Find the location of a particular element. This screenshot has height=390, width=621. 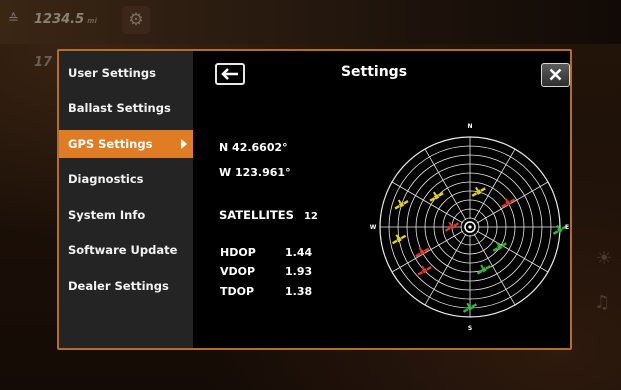

vdop-label: VDOP is located at coordinates (238, 271).